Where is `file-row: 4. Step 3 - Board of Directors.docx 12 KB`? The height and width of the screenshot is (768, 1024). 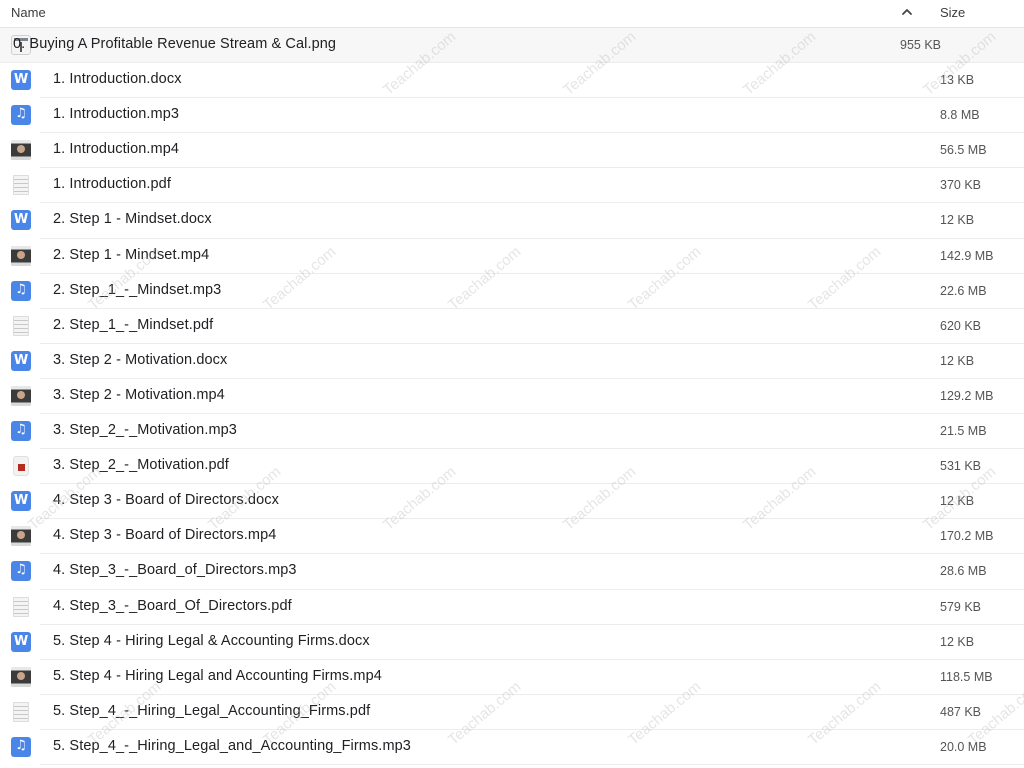
file-row: 4. Step 3 - Board of Directors.docx 12 KB is located at coordinates (517, 502).